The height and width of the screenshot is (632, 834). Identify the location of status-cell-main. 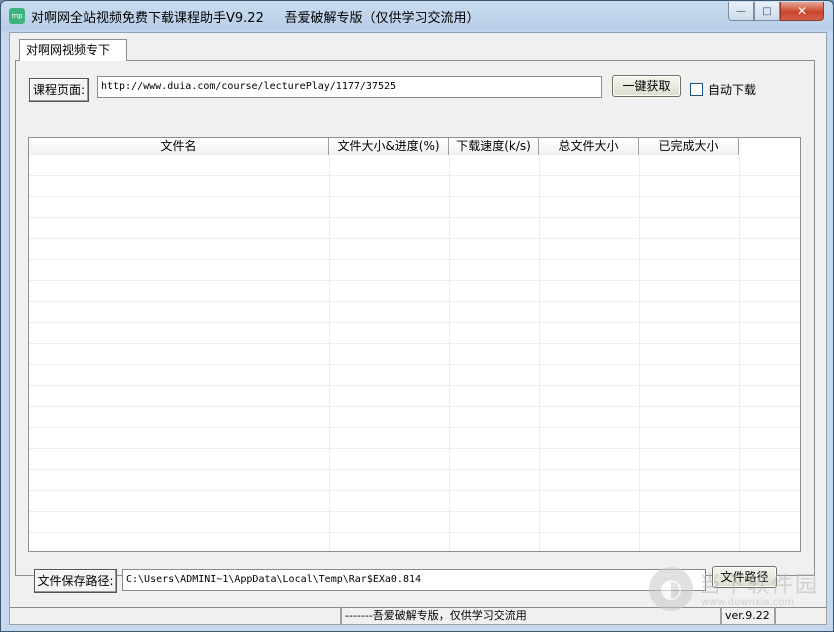
(175, 616).